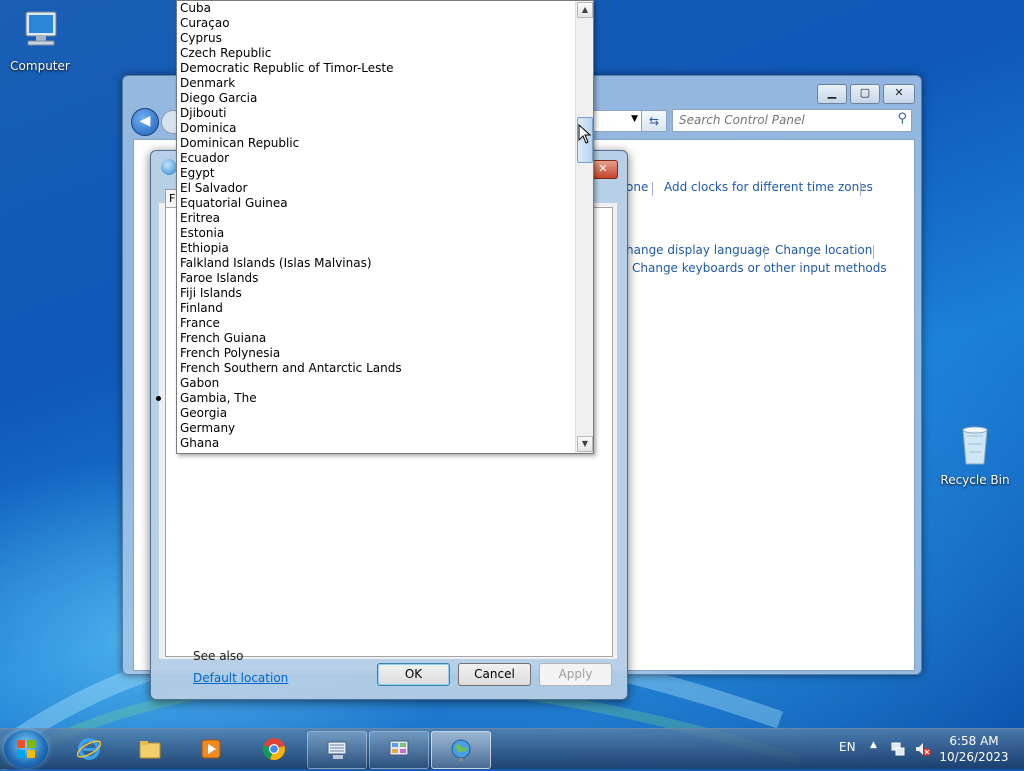 The height and width of the screenshot is (771, 1024). What do you see at coordinates (865, 94) in the screenshot?
I see `maximize-button: ▢` at bounding box center [865, 94].